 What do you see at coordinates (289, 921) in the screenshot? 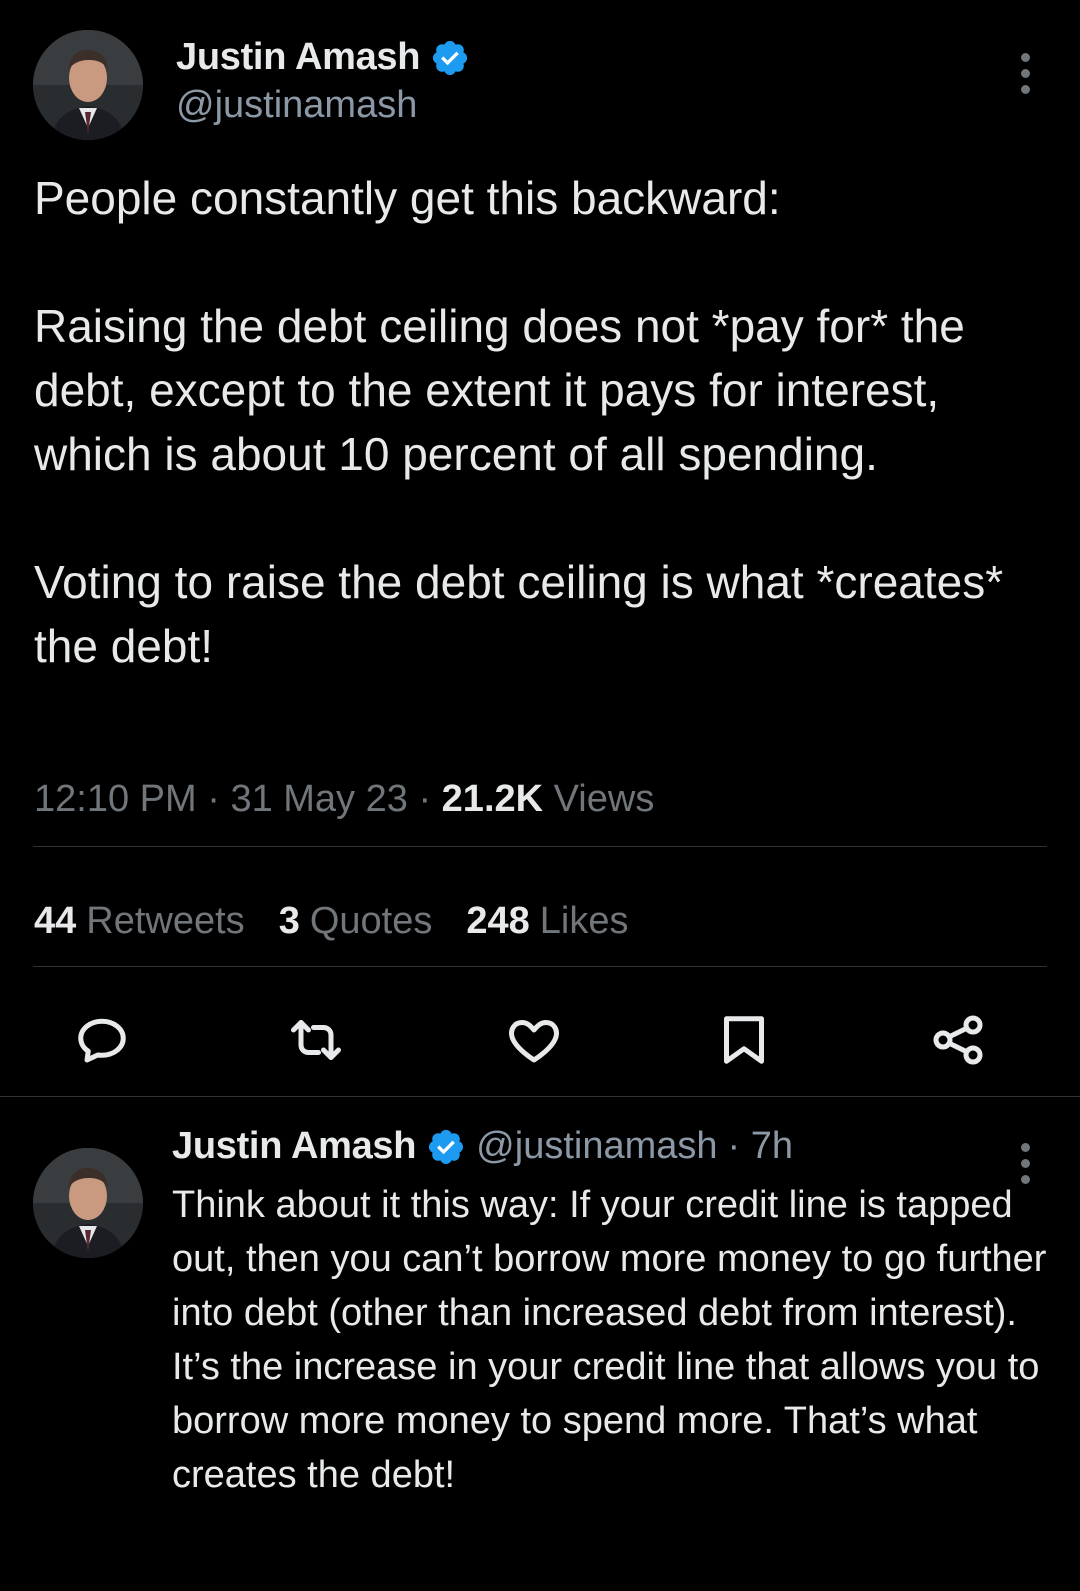
I see `quotes-count: 3` at bounding box center [289, 921].